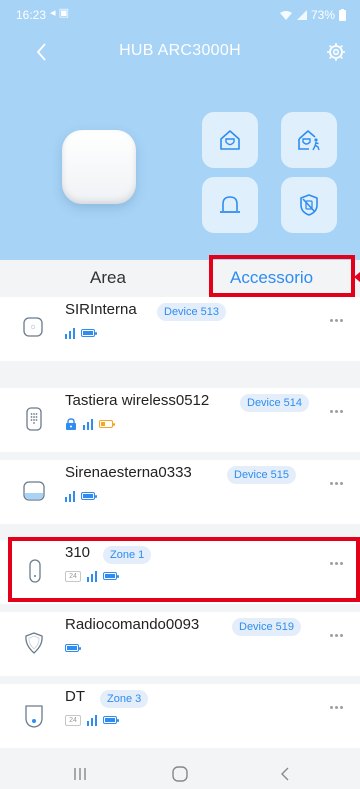 The image size is (360, 789). I want to click on arm-away-button, so click(309, 140).